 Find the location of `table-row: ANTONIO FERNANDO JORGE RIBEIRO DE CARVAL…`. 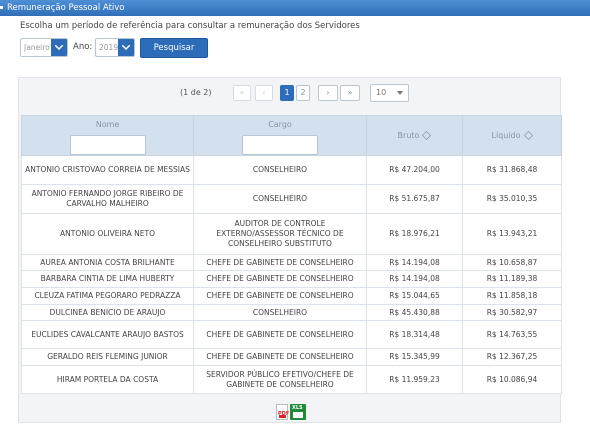

table-row: ANTONIO FERNANDO JORGE RIBEIRO DE CARVAL… is located at coordinates (291, 199).